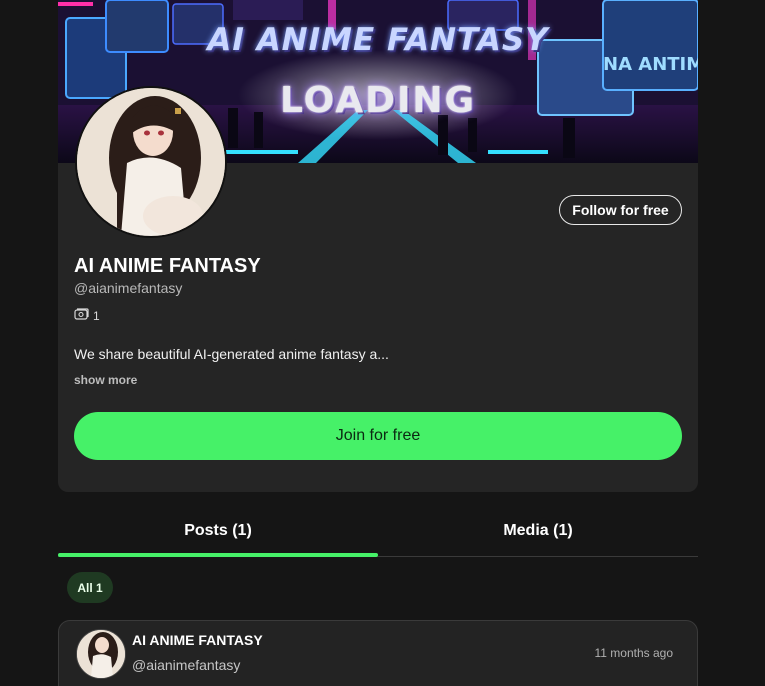 Image resolution: width=765 pixels, height=686 pixels. I want to click on tab-media: Media (1), so click(538, 534).